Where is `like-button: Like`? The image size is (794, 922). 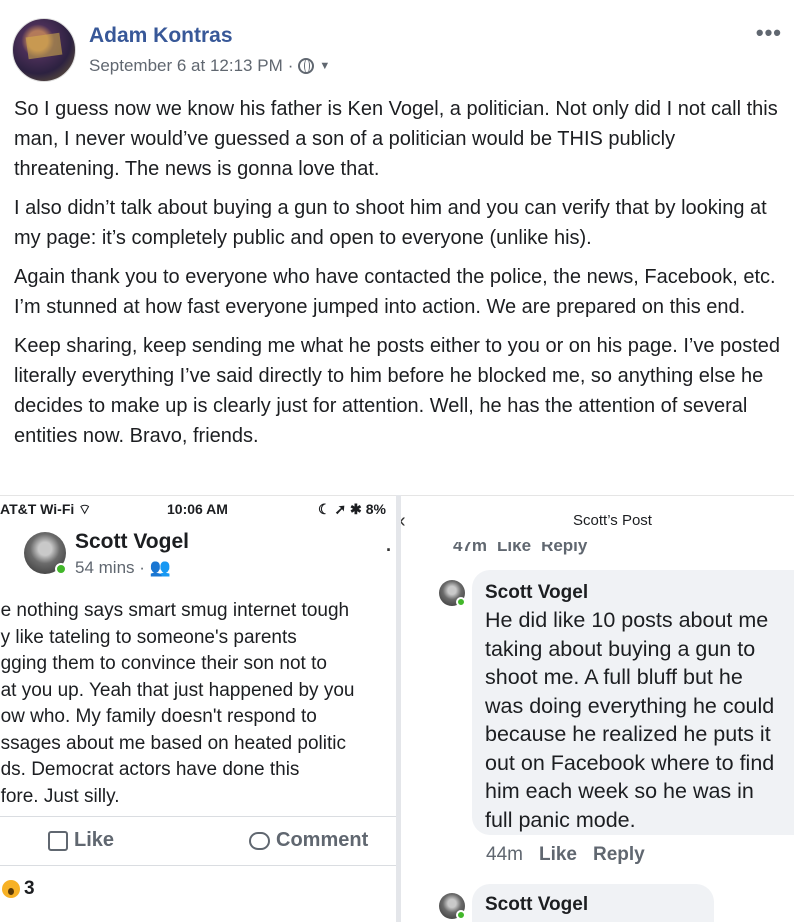 like-button: Like is located at coordinates (81, 840).